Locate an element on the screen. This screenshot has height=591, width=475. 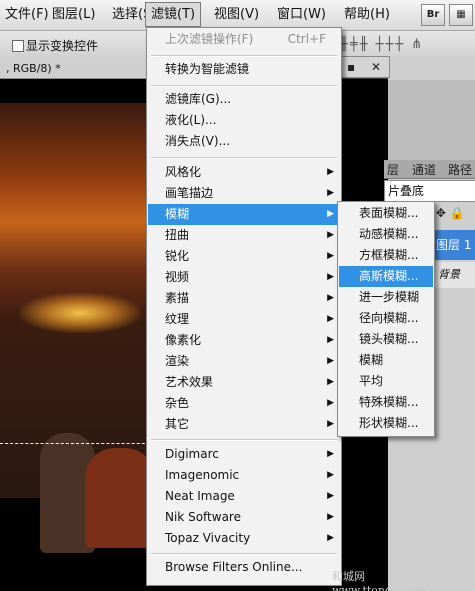
digimarc-label: Digimarc is located at coordinates (192, 454).